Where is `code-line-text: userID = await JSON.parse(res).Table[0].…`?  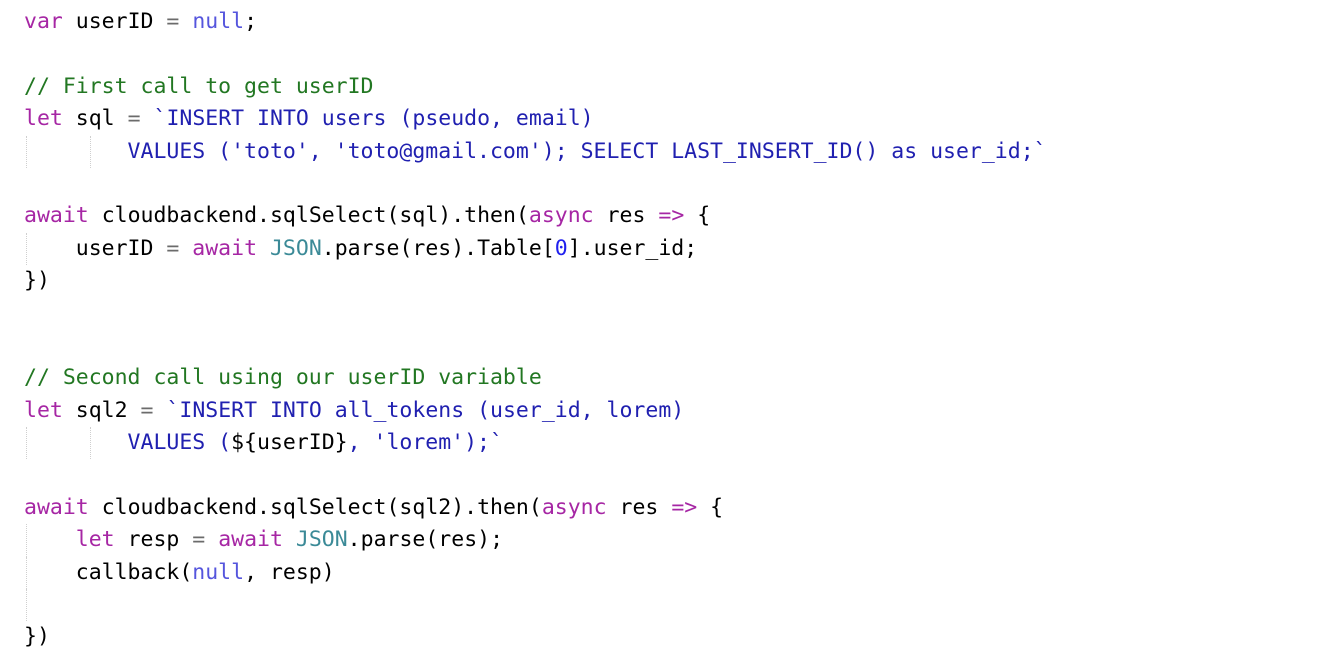 code-line-text: userID = await JSON.parse(res).Table[0].… is located at coordinates (360, 248).